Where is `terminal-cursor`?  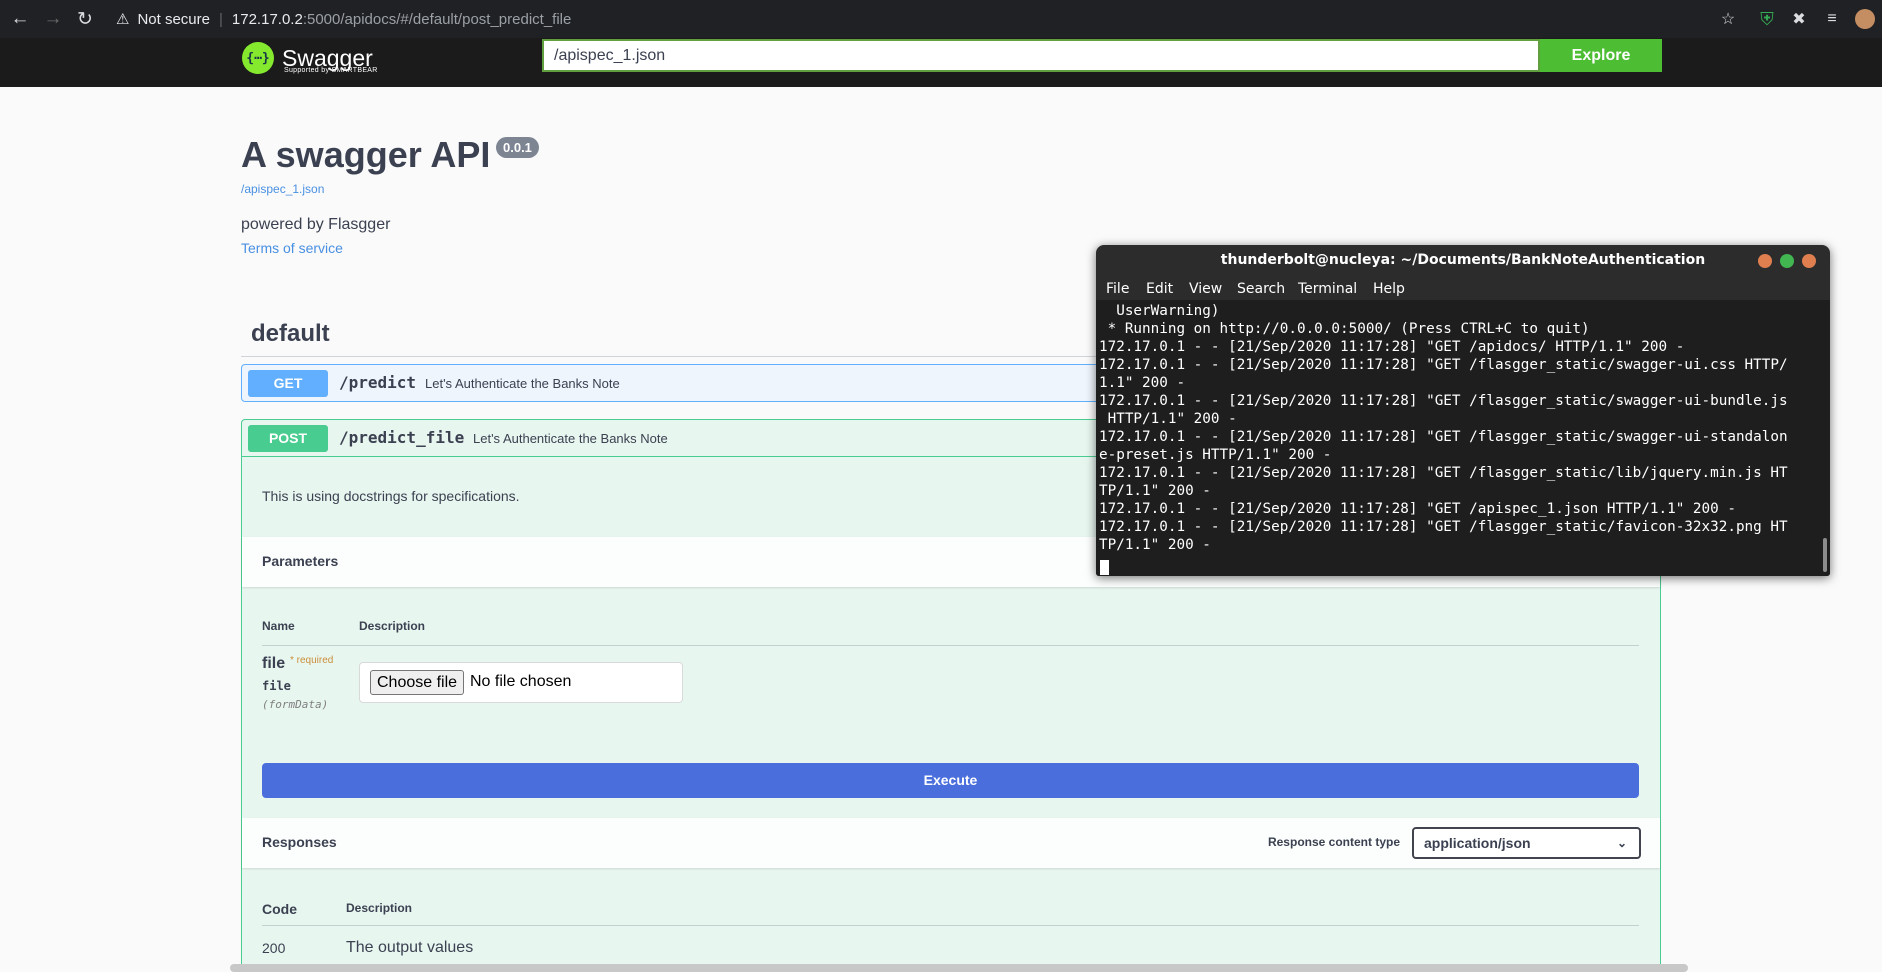 terminal-cursor is located at coordinates (1104, 567).